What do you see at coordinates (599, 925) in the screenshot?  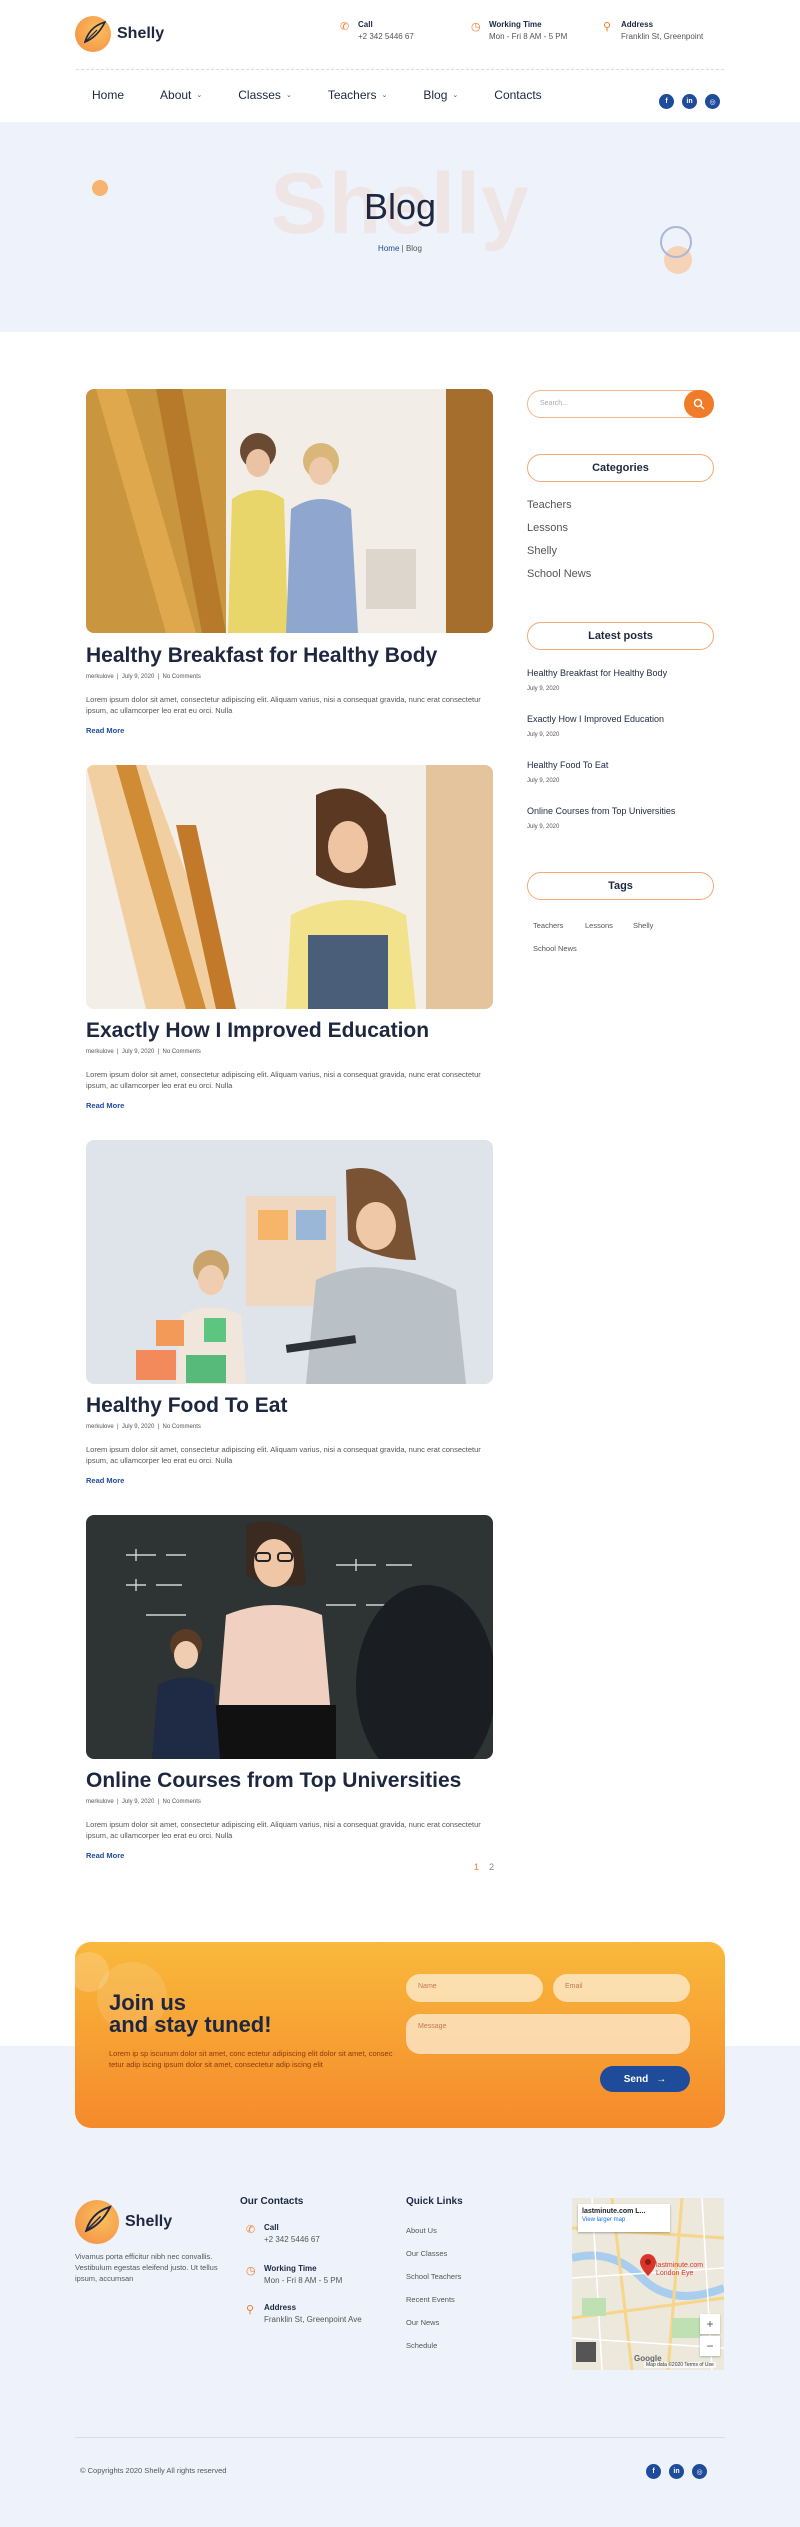 I see `tag-link: Lessons` at bounding box center [599, 925].